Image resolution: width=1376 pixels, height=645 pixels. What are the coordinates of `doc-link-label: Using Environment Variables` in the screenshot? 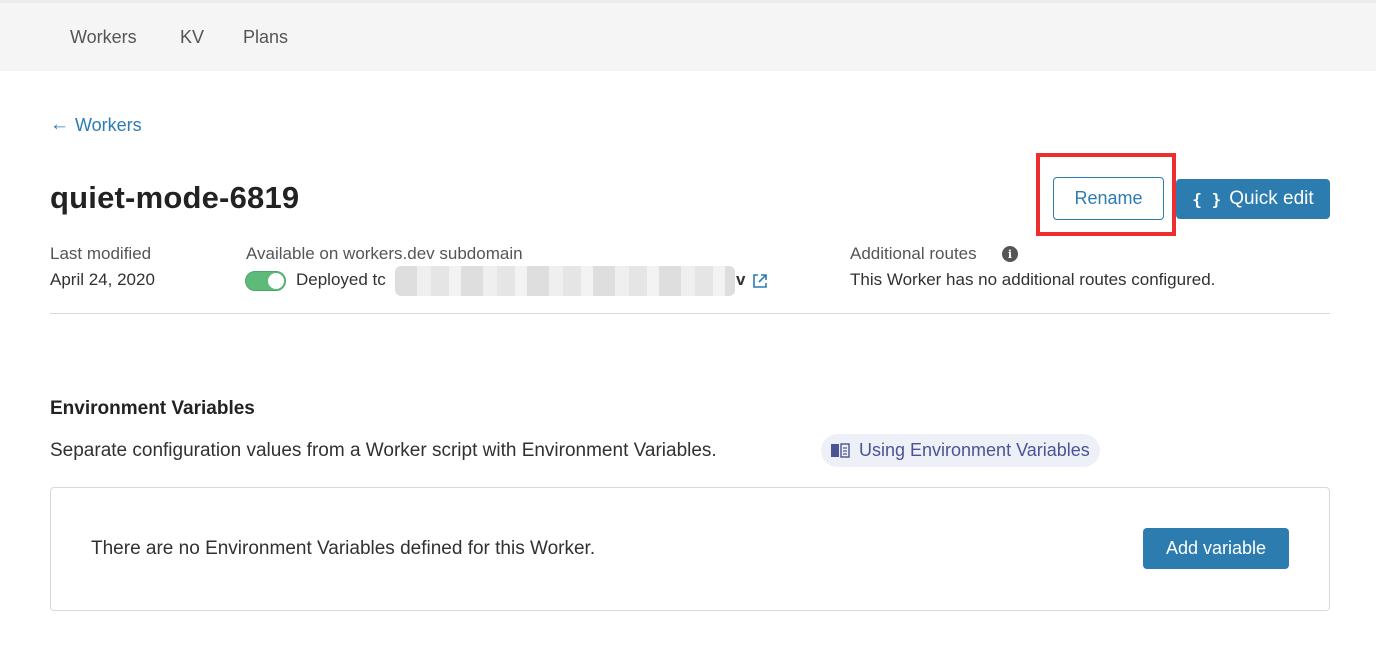 It's located at (974, 450).